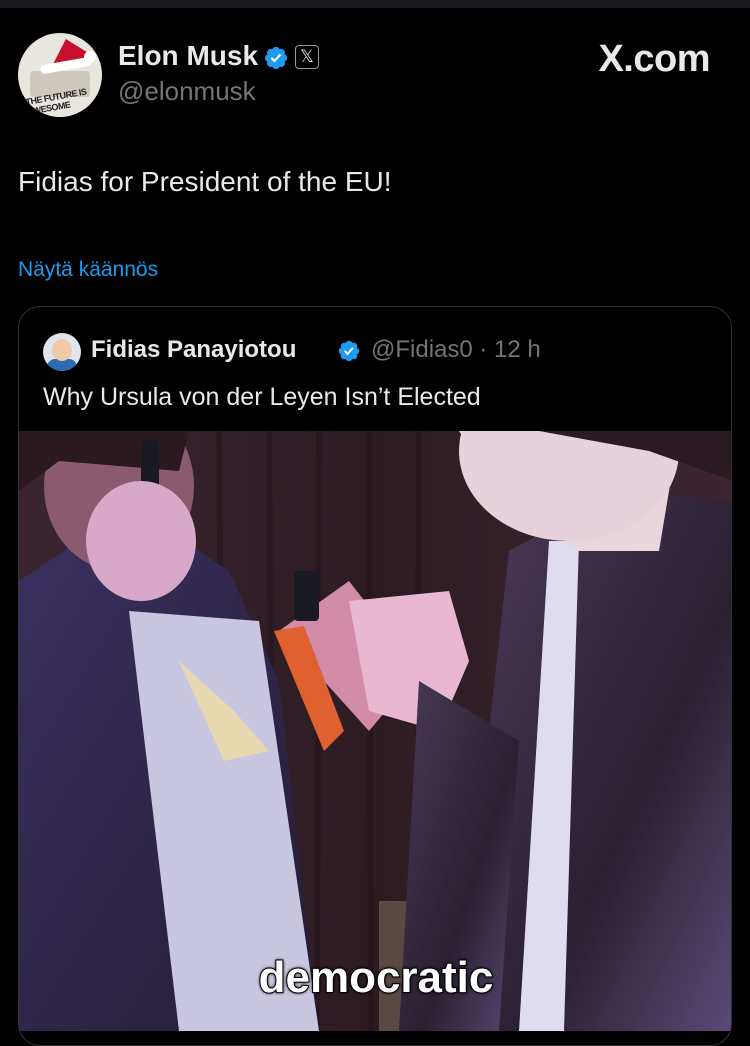 The height and width of the screenshot is (1046, 750). I want to click on author-name: Elon Musk, so click(188, 56).